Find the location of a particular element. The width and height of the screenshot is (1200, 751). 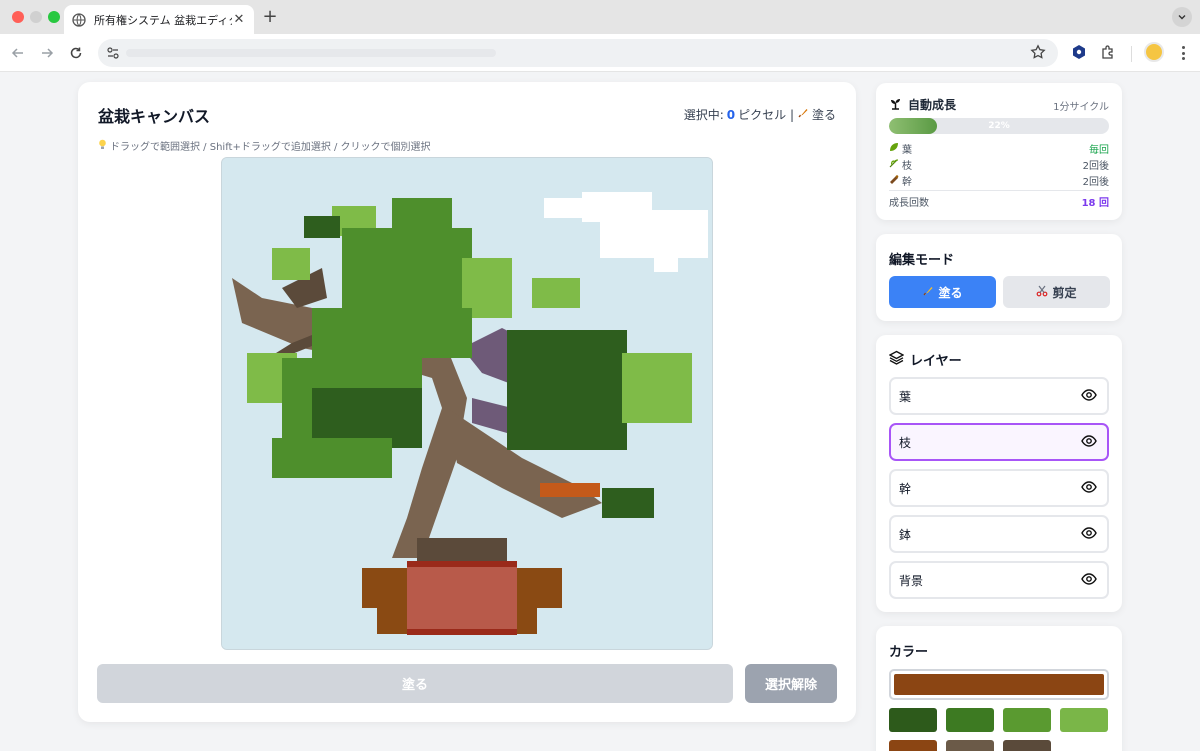

growth-count-row: 成長回数 18 回 is located at coordinates (999, 201).